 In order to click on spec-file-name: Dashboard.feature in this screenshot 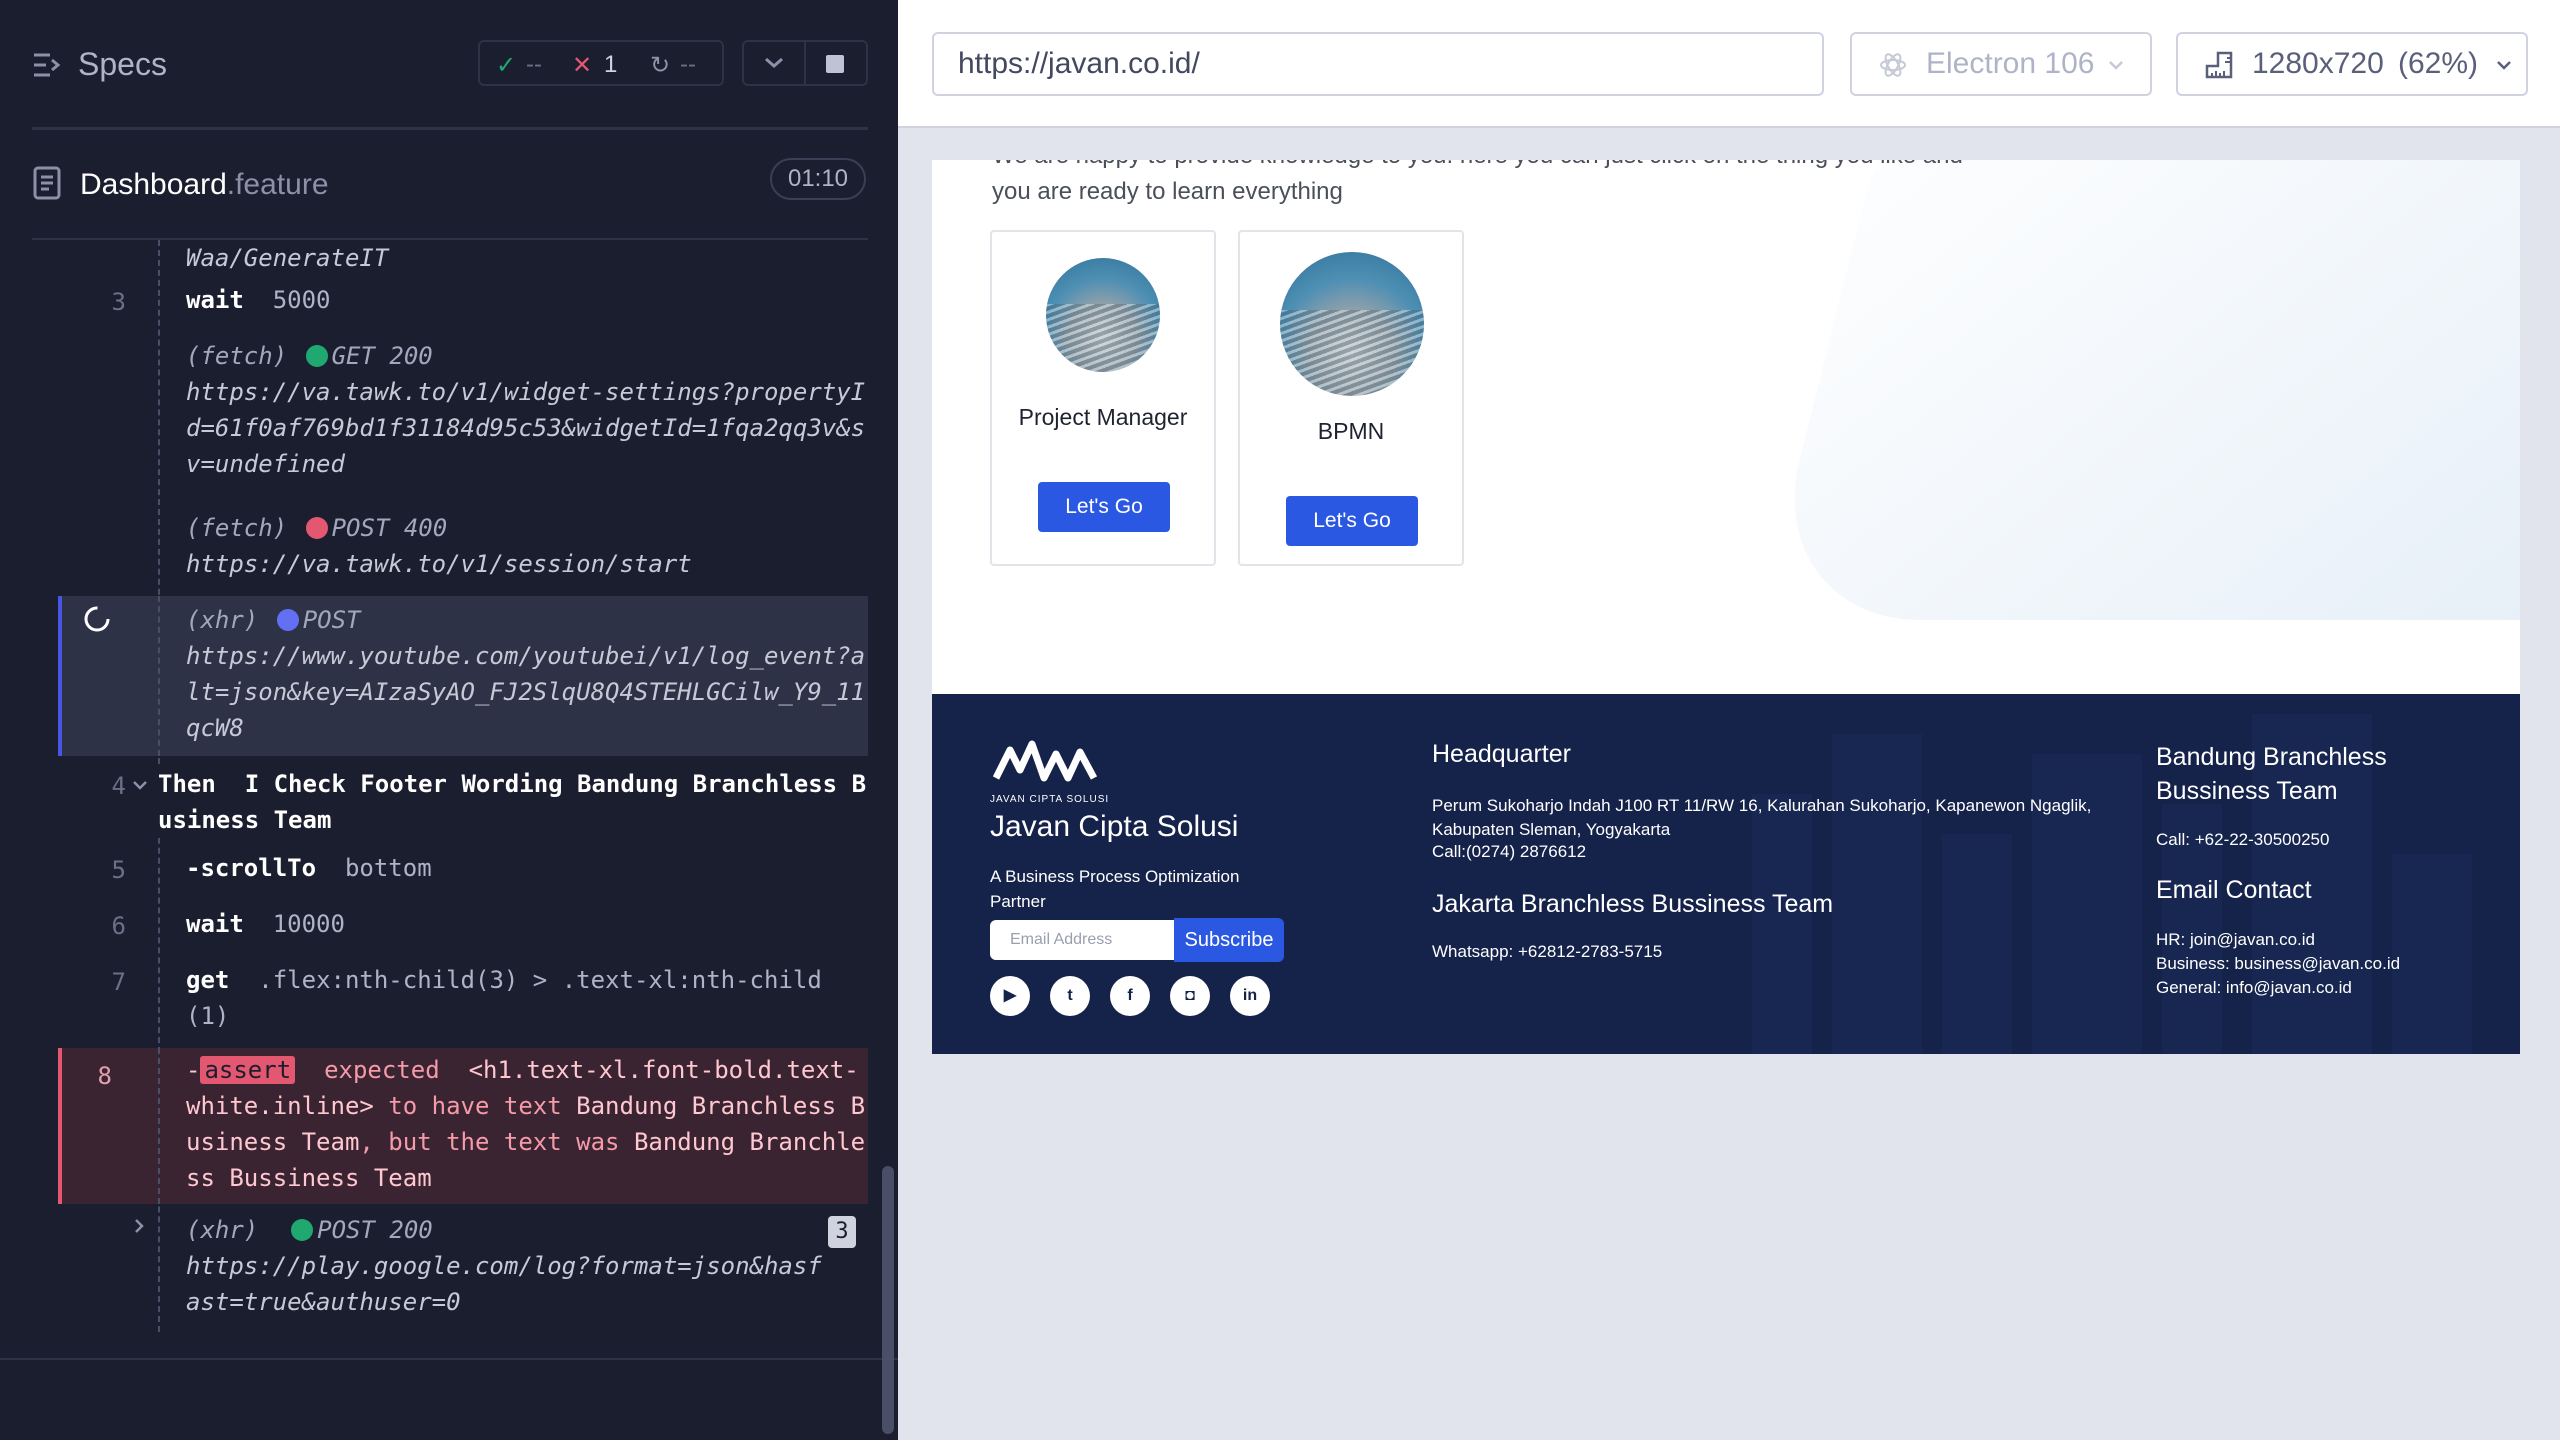, I will do `click(204, 185)`.